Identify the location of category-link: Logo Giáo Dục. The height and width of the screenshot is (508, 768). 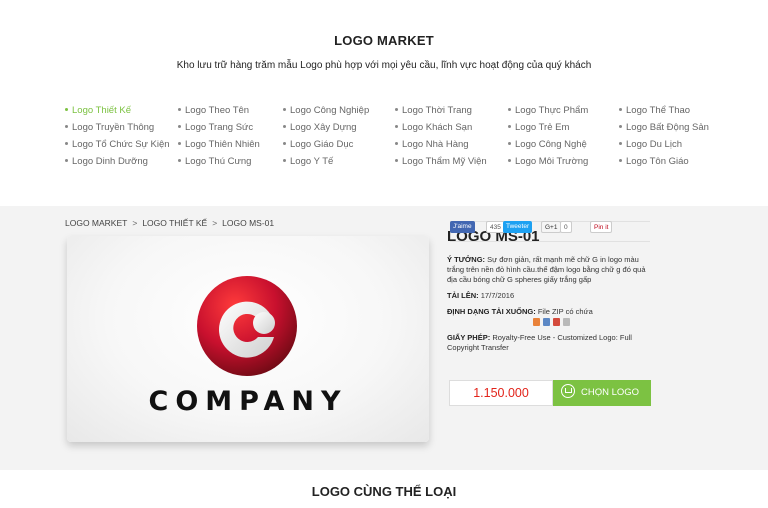
(326, 144).